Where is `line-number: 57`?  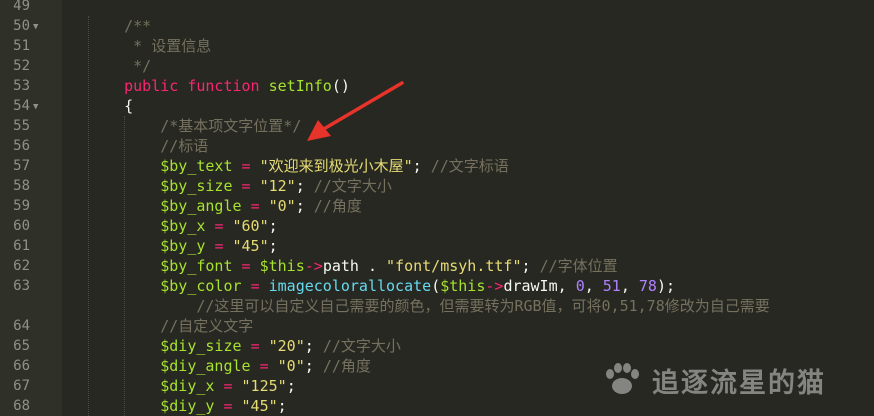 line-number: 57 is located at coordinates (21, 166).